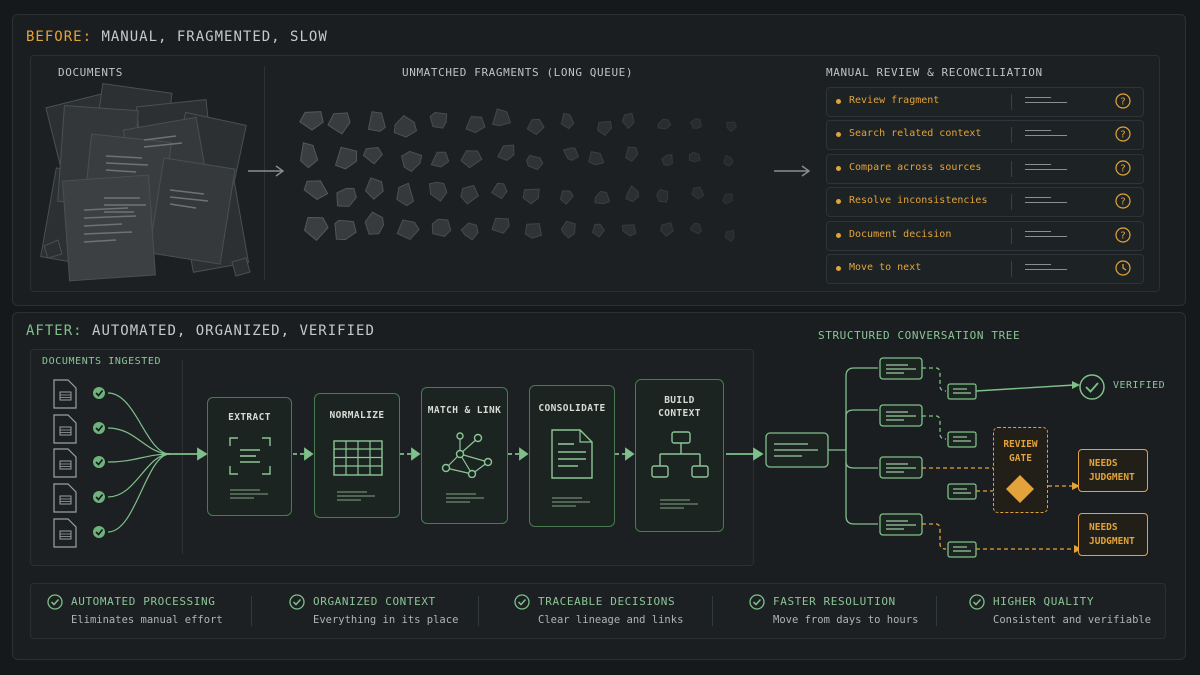  What do you see at coordinates (1072, 620) in the screenshot?
I see `feature-description: Consistent and verifiable` at bounding box center [1072, 620].